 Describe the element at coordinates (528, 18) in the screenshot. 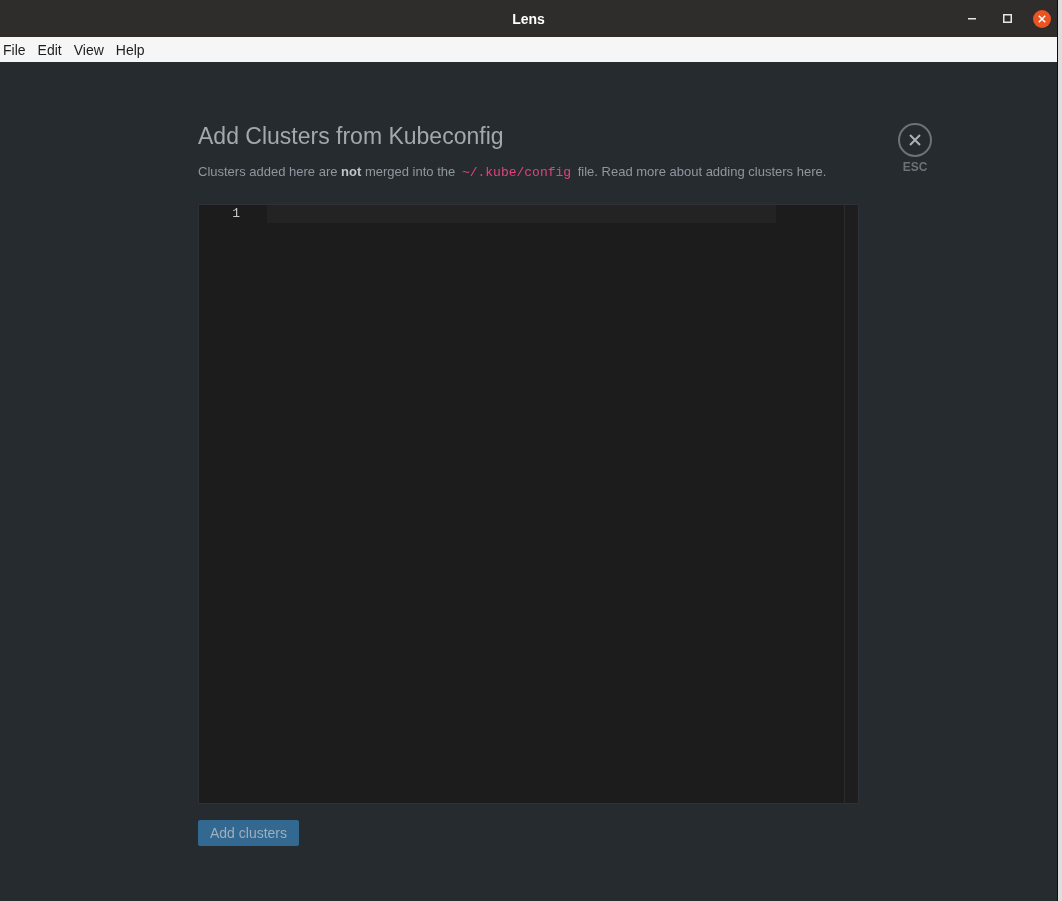

I see `window-title: Lens` at that location.